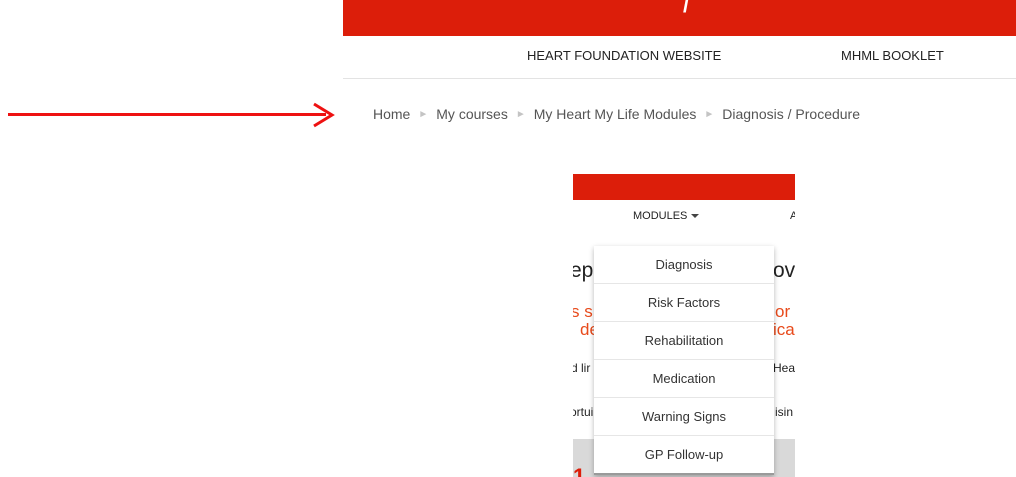 The image size is (1016, 477). What do you see at coordinates (472, 114) in the screenshot?
I see `breadcrumb-my-courses: My courses` at bounding box center [472, 114].